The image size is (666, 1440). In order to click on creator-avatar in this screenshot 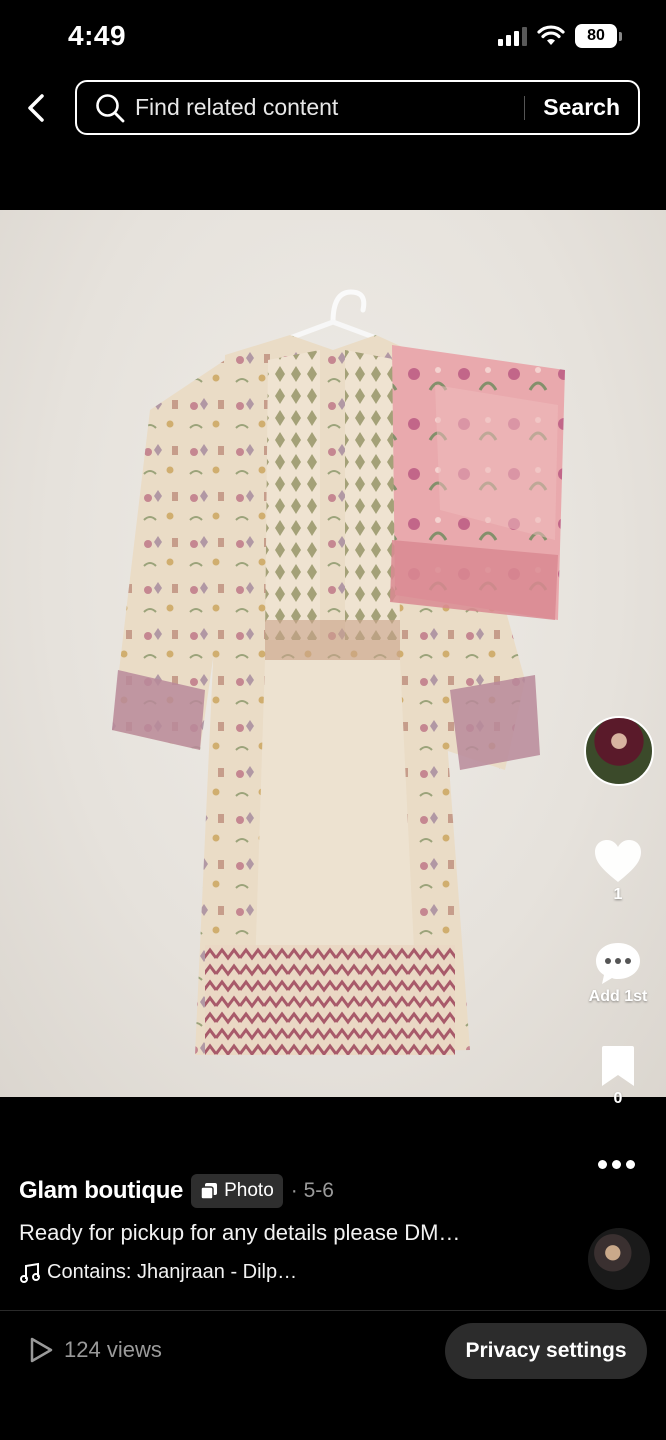, I will do `click(619, 751)`.